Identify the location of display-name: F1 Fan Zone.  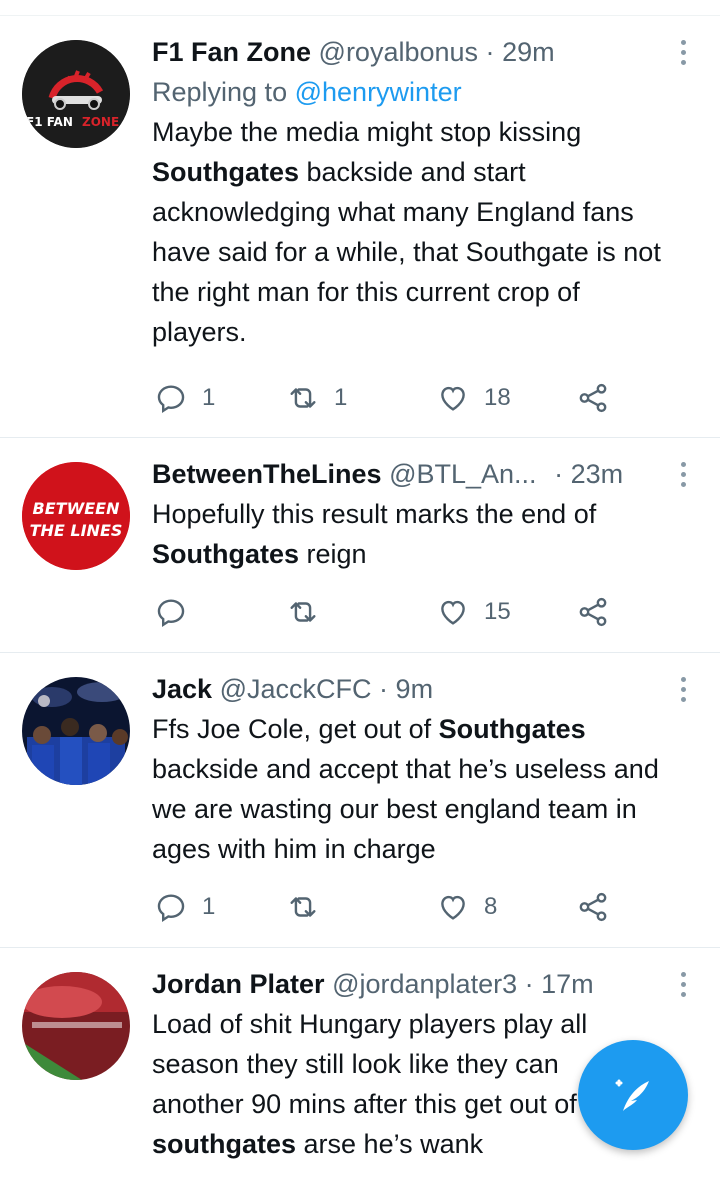
(231, 52).